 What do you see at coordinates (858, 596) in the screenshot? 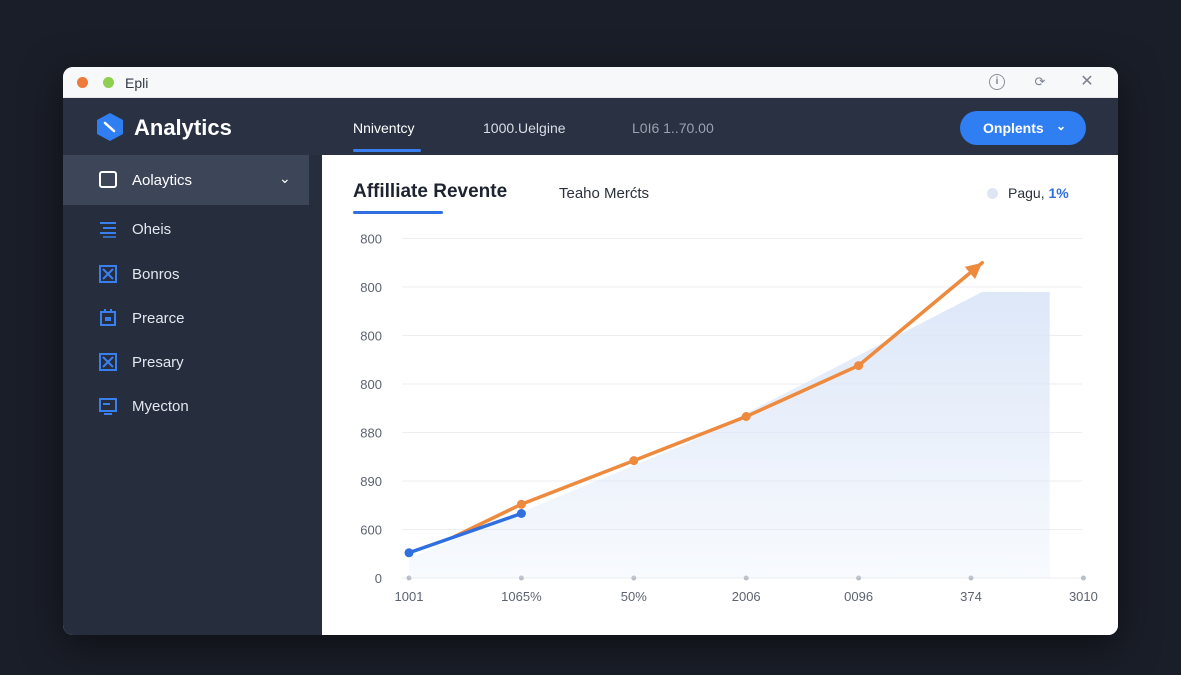
I see `x-tick-label: 0096` at bounding box center [858, 596].